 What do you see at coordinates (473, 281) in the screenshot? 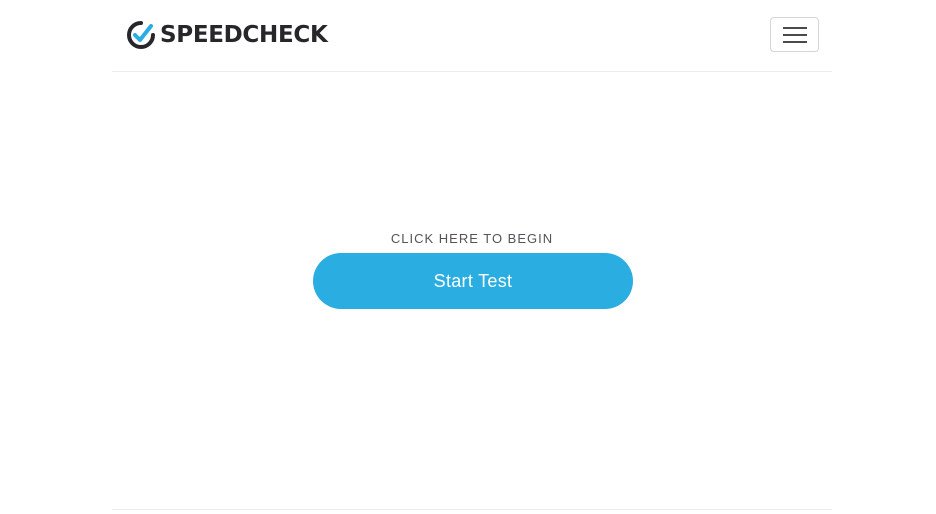
I see `start-test-button: Start Test` at bounding box center [473, 281].